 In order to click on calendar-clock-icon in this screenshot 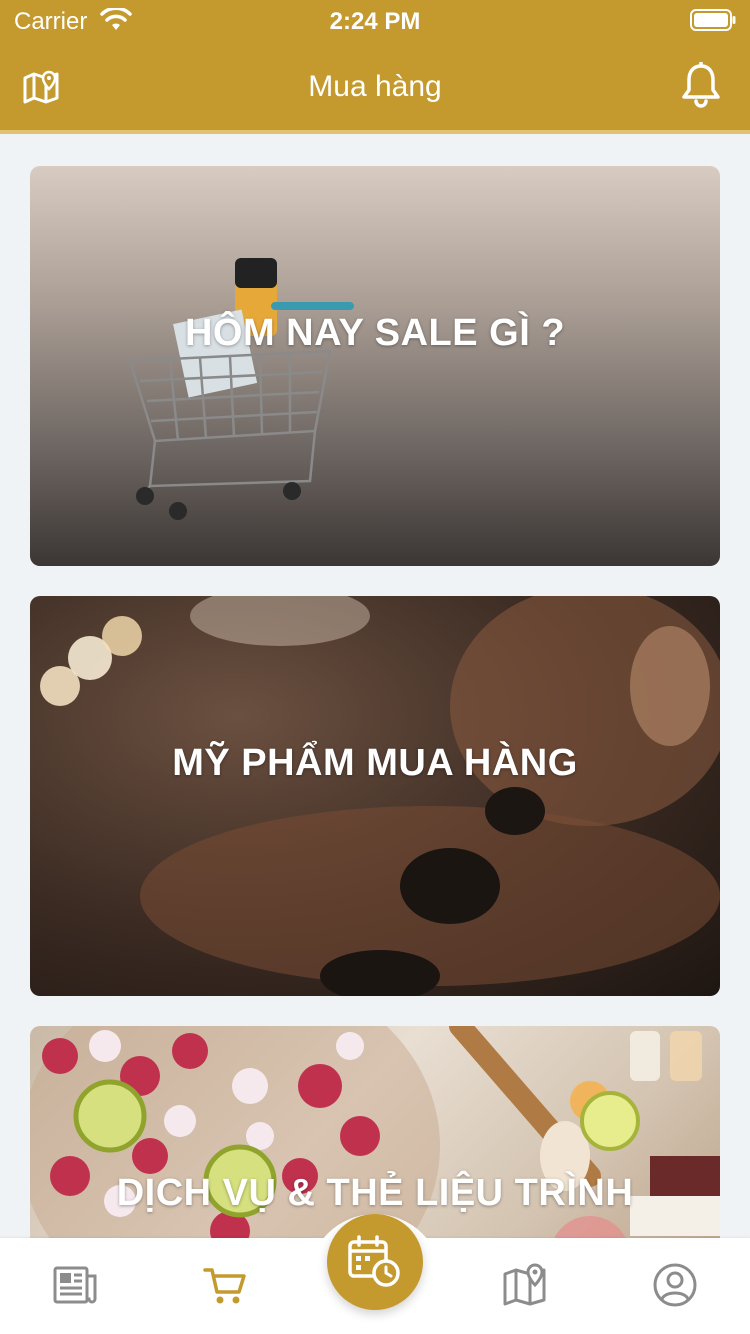, I will do `click(374, 1261)`.